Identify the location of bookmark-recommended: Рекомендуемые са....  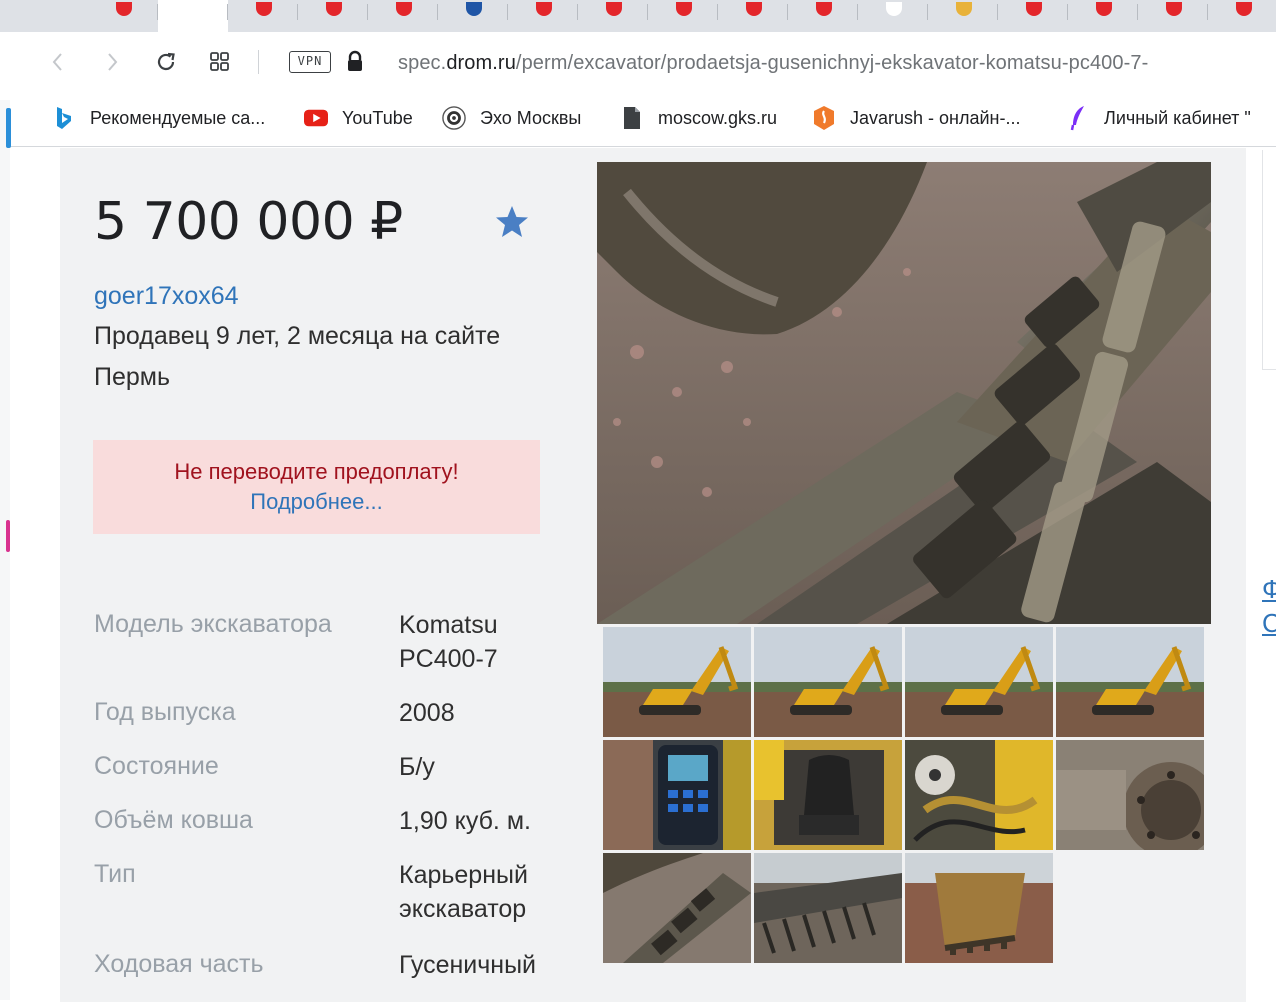
(158, 118).